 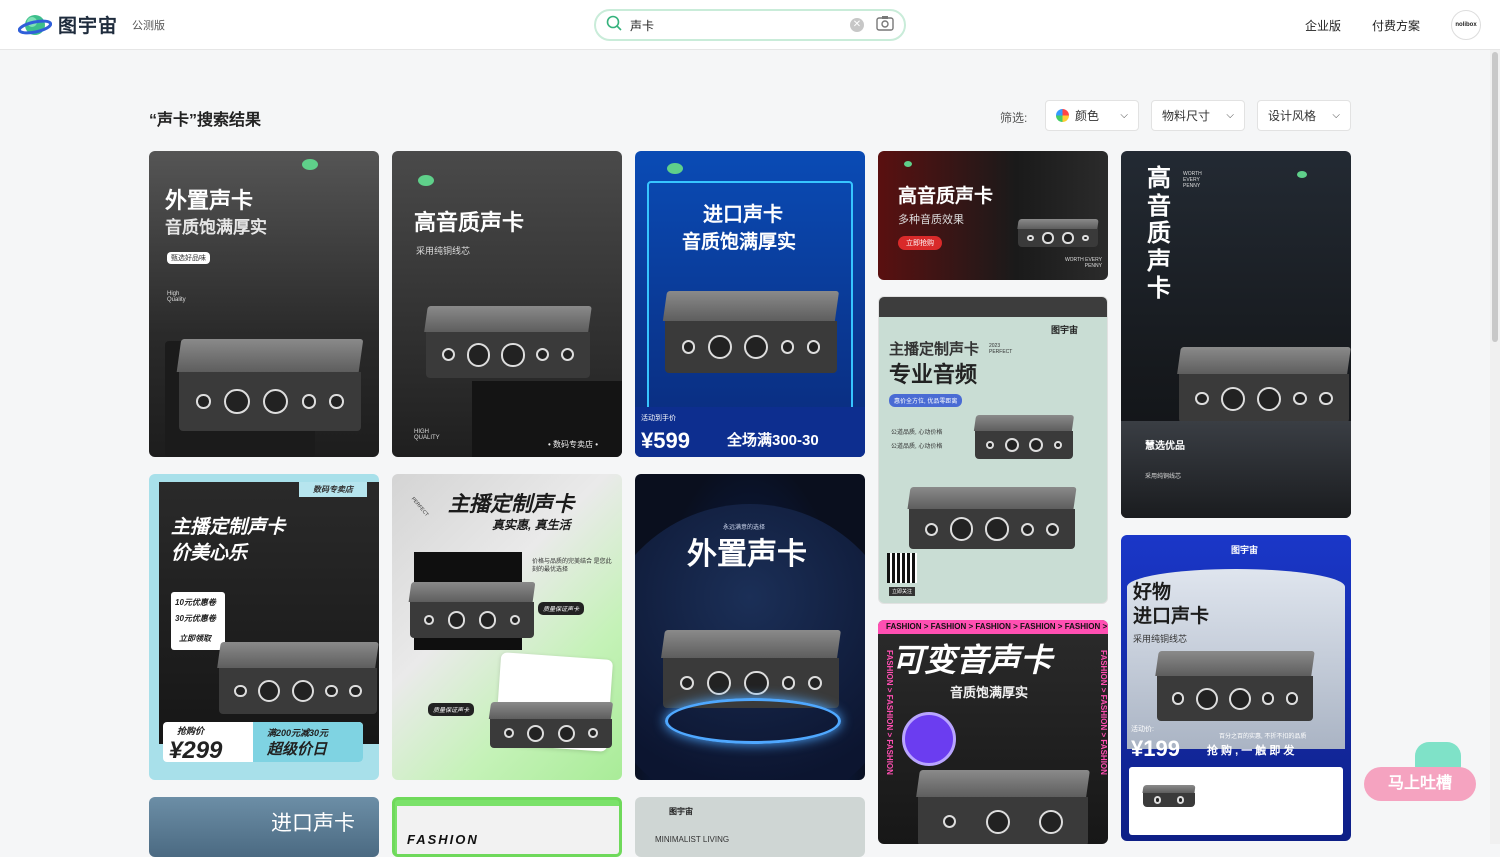 I want to click on quality-badge-1: 质量保证声卡, so click(x=561, y=608).